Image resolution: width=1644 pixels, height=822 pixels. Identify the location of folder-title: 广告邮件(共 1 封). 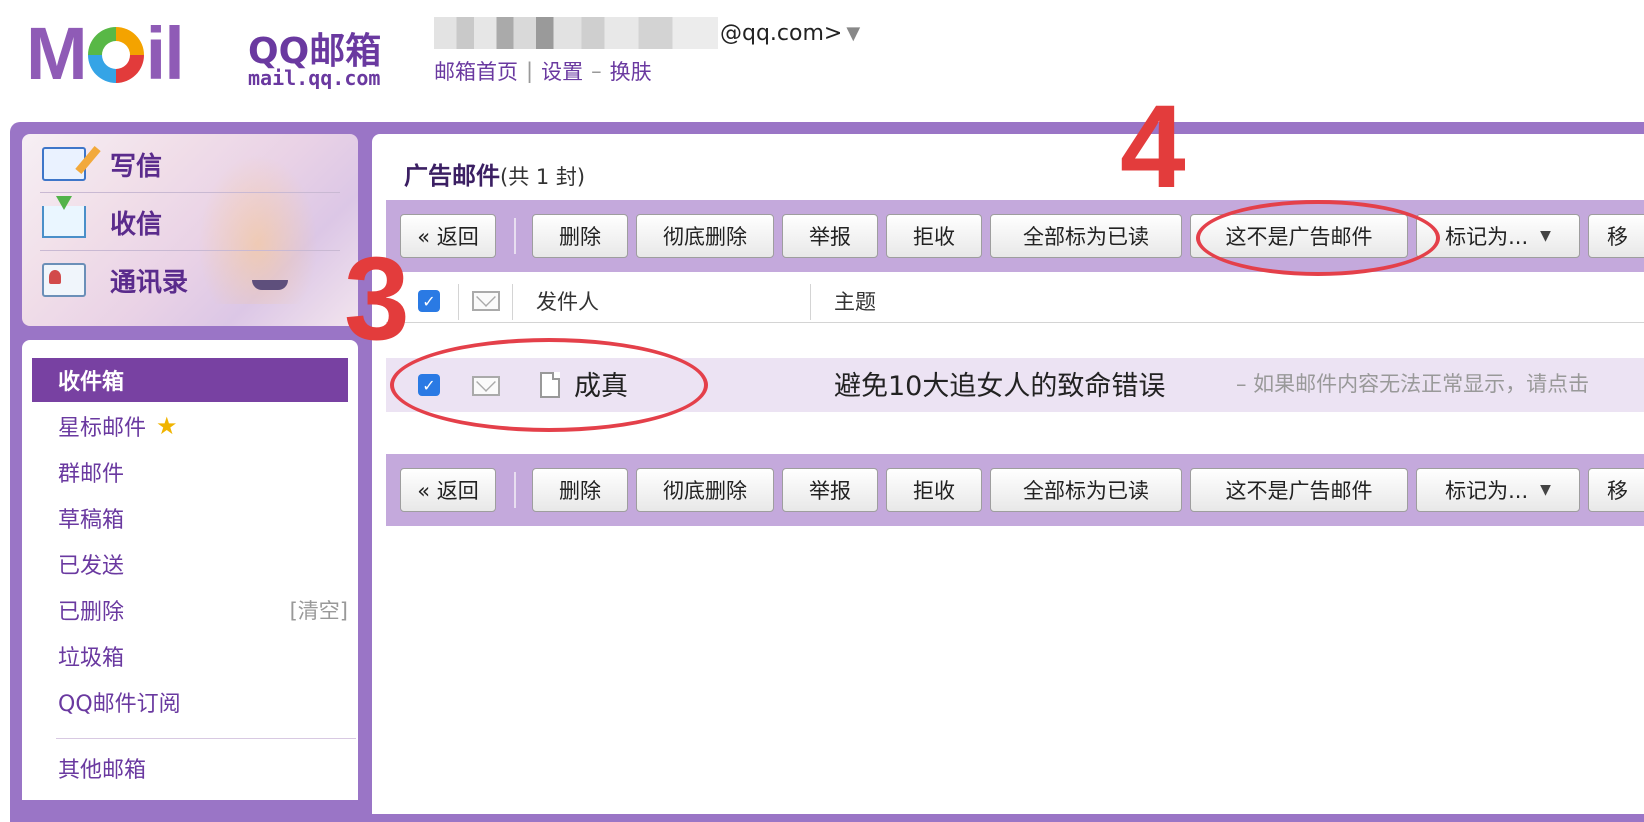
(494, 173).